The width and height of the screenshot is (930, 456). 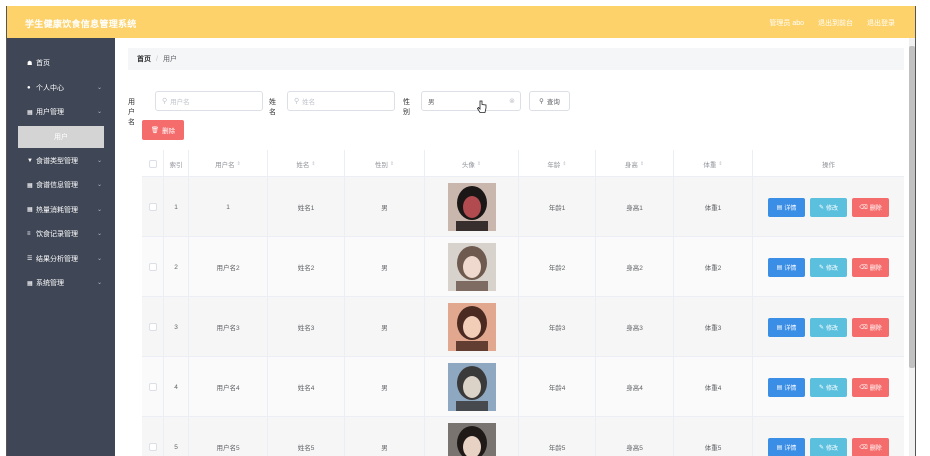 I want to click on table-cell: 年龄2, so click(x=557, y=267).